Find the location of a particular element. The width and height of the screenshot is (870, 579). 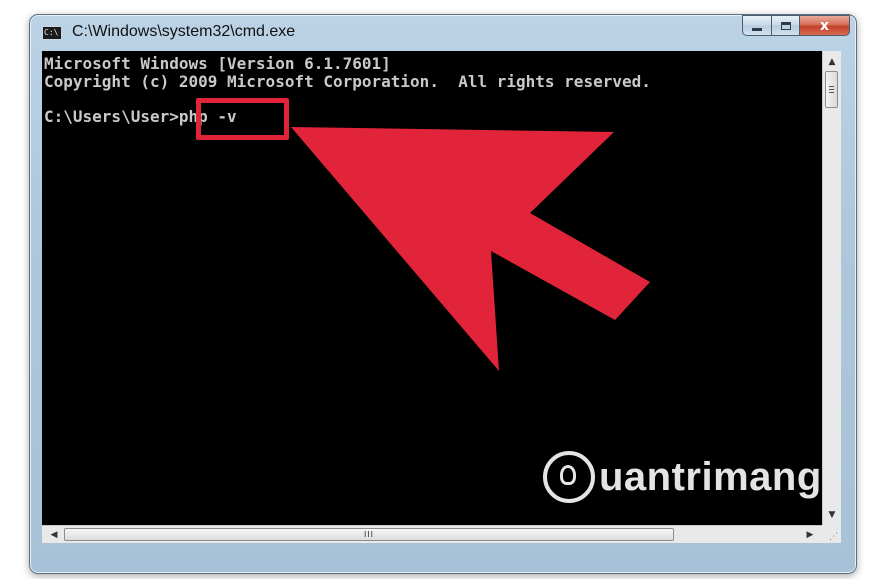

lightbulb-q-icon is located at coordinates (569, 477).